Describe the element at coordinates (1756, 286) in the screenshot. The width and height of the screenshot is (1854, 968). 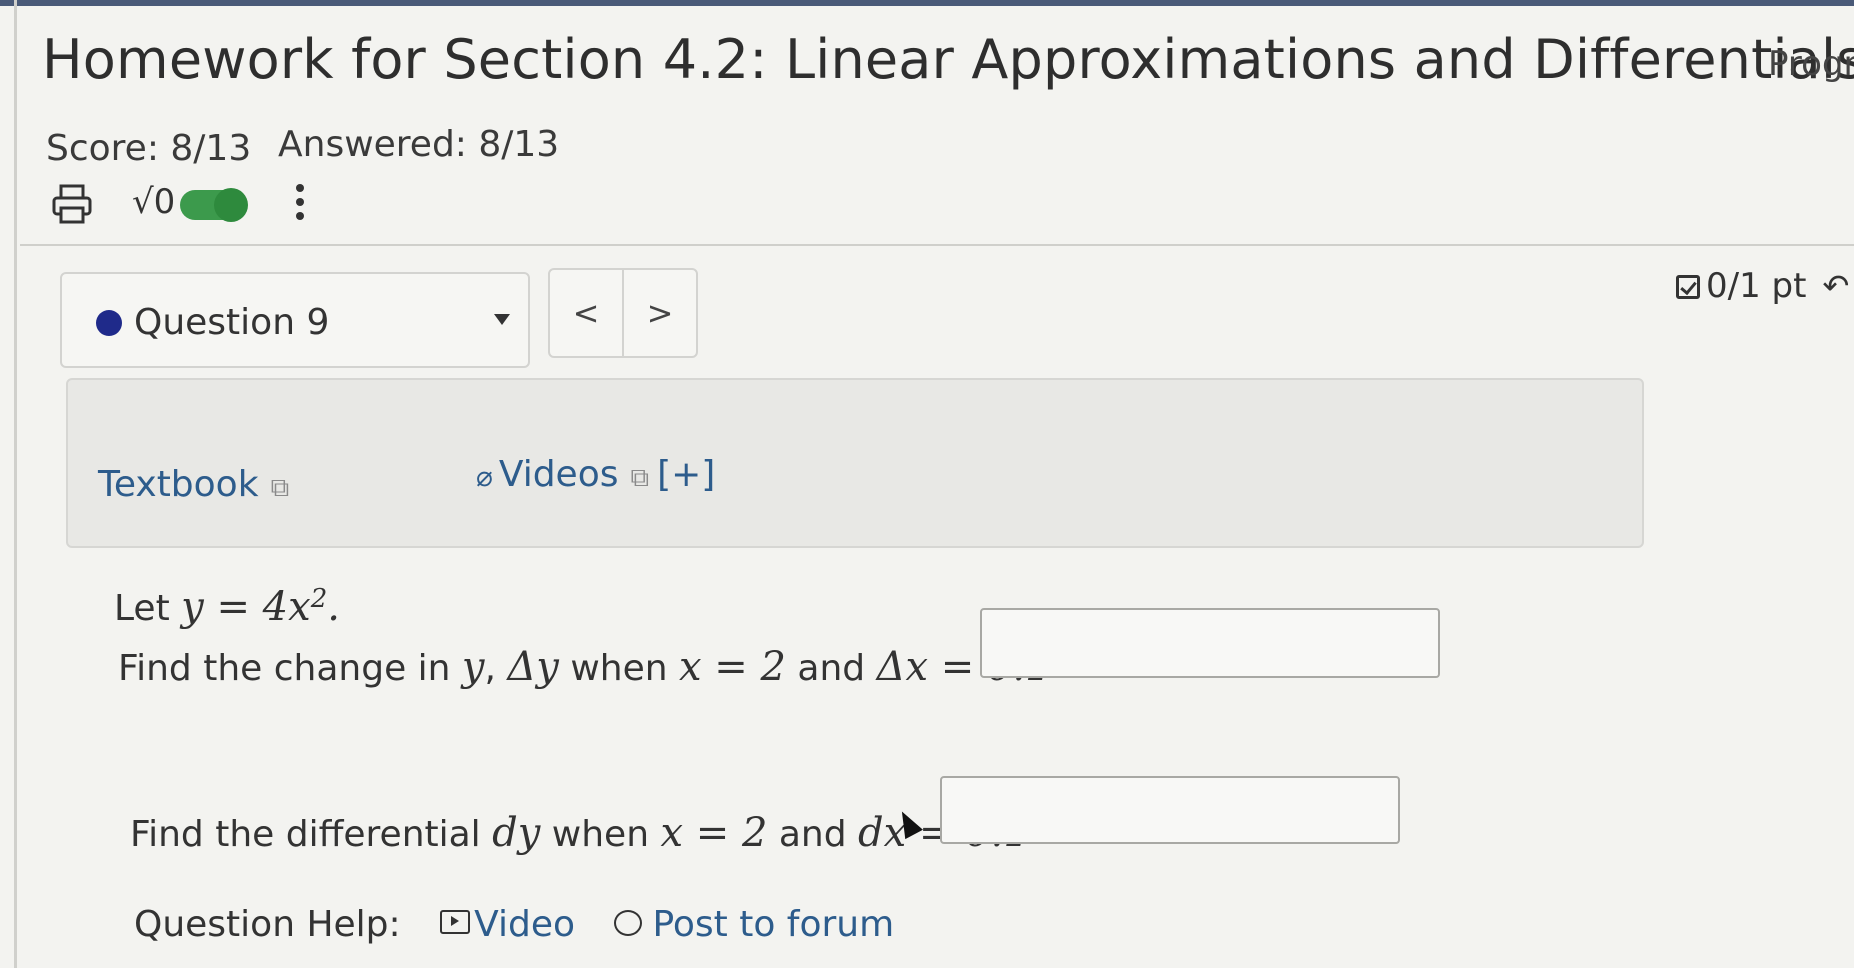
I see `points-text: 0/1 pt` at that location.